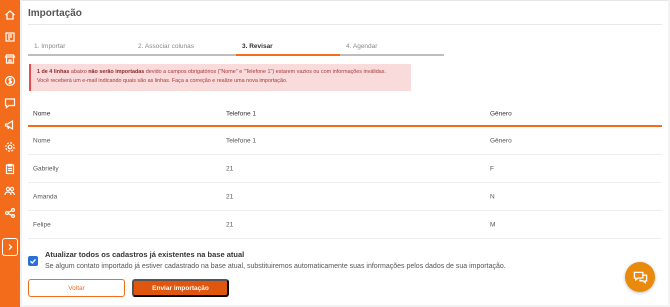  I want to click on cell-gender: M, so click(493, 224).